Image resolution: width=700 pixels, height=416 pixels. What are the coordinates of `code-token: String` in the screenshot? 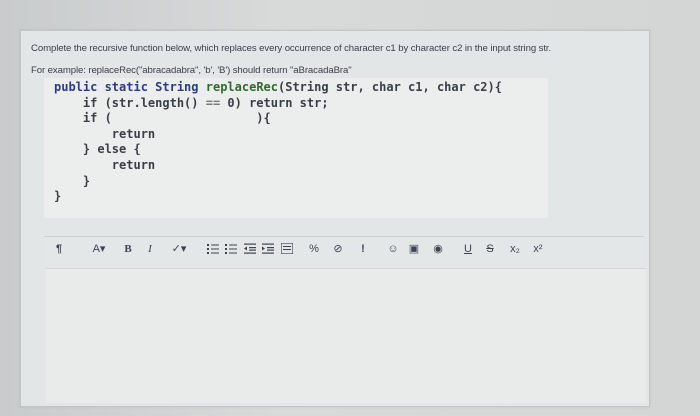 It's located at (177, 87).